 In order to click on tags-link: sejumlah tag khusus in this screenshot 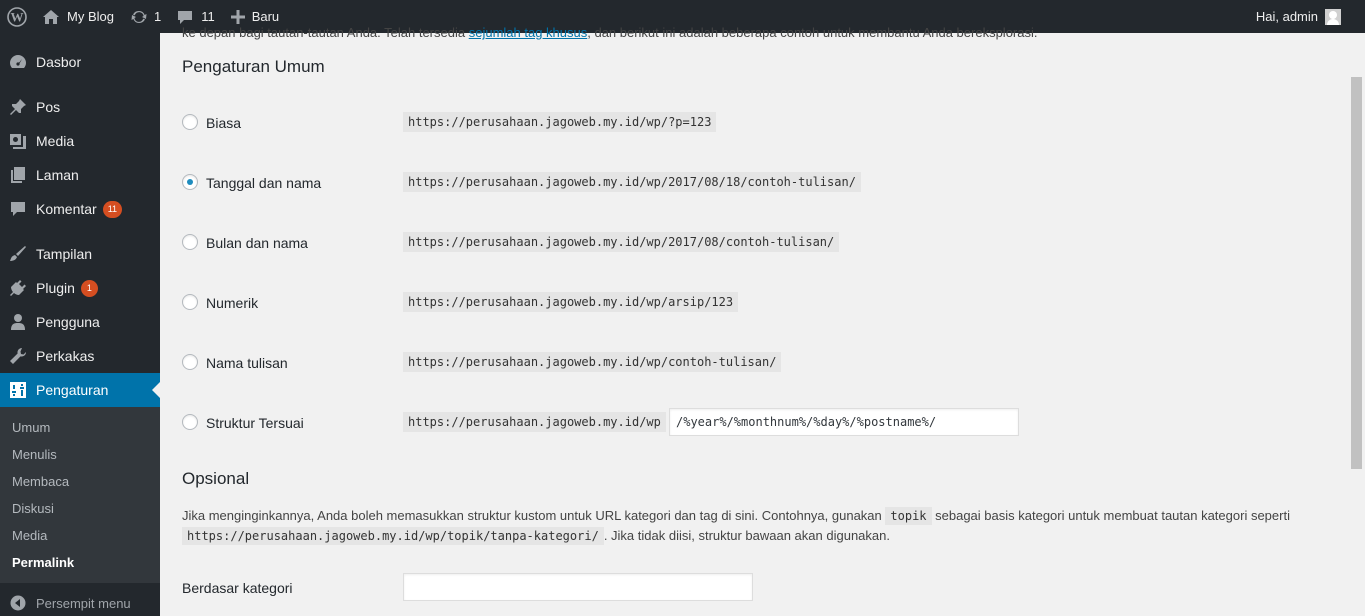, I will do `click(528, 32)`.